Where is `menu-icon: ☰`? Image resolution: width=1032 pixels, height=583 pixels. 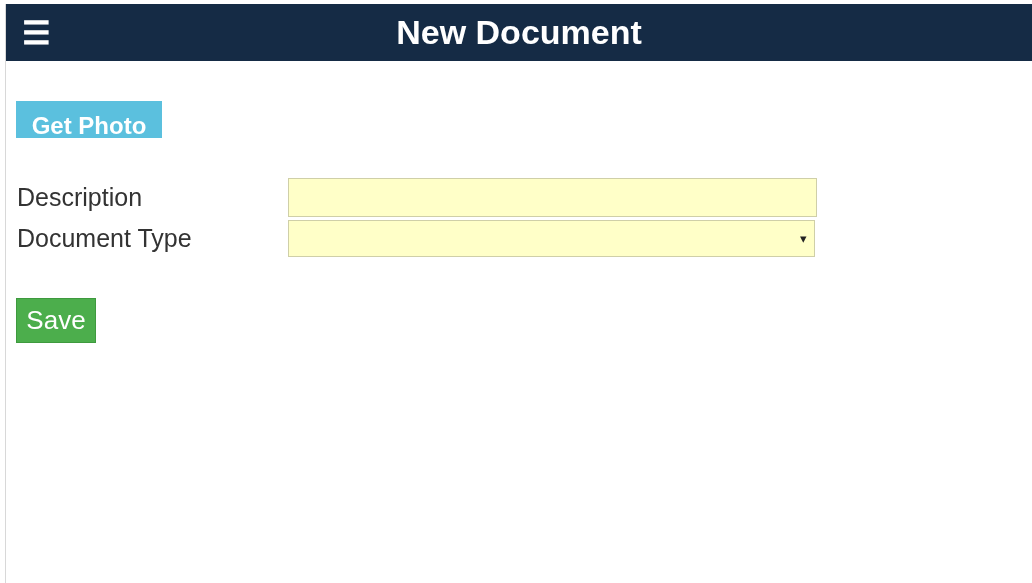
menu-icon: ☰ is located at coordinates (36, 32).